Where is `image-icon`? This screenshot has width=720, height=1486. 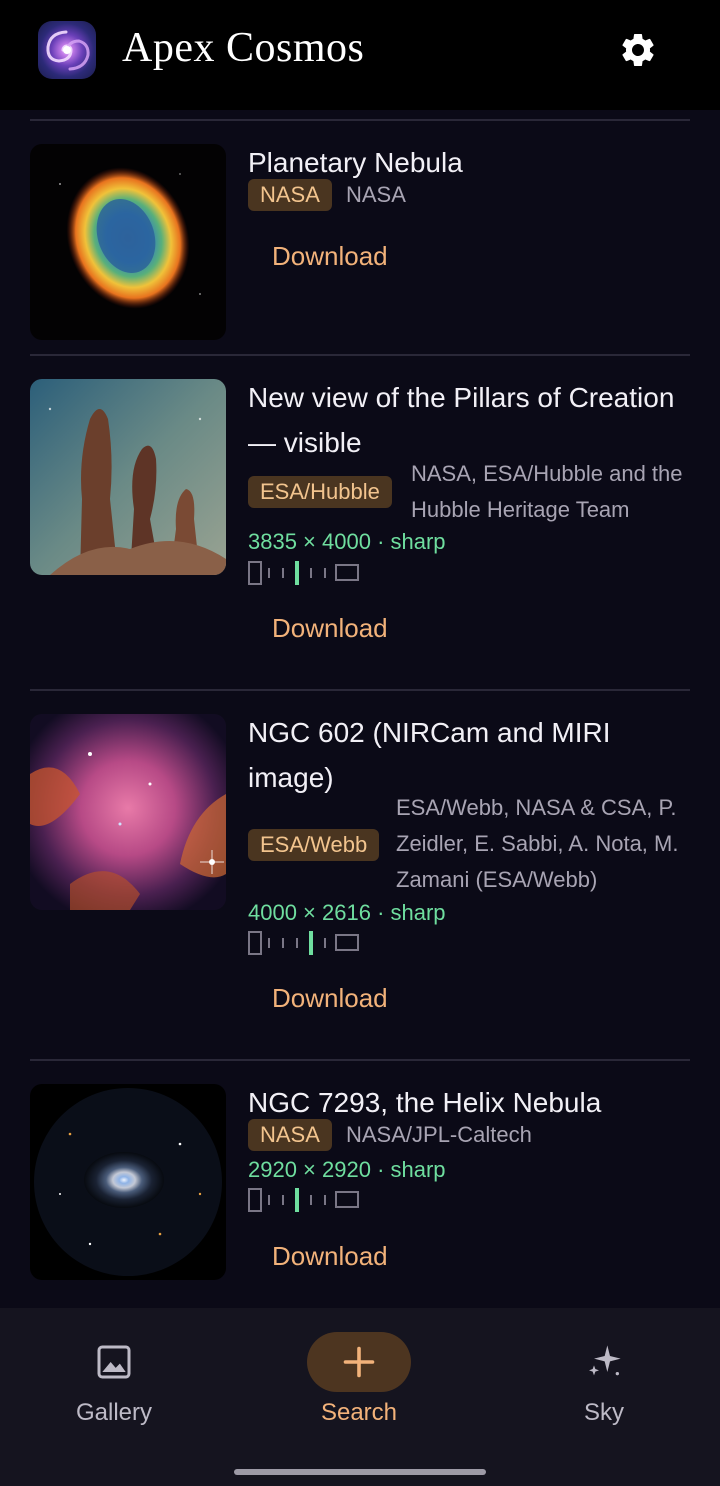 image-icon is located at coordinates (114, 1362).